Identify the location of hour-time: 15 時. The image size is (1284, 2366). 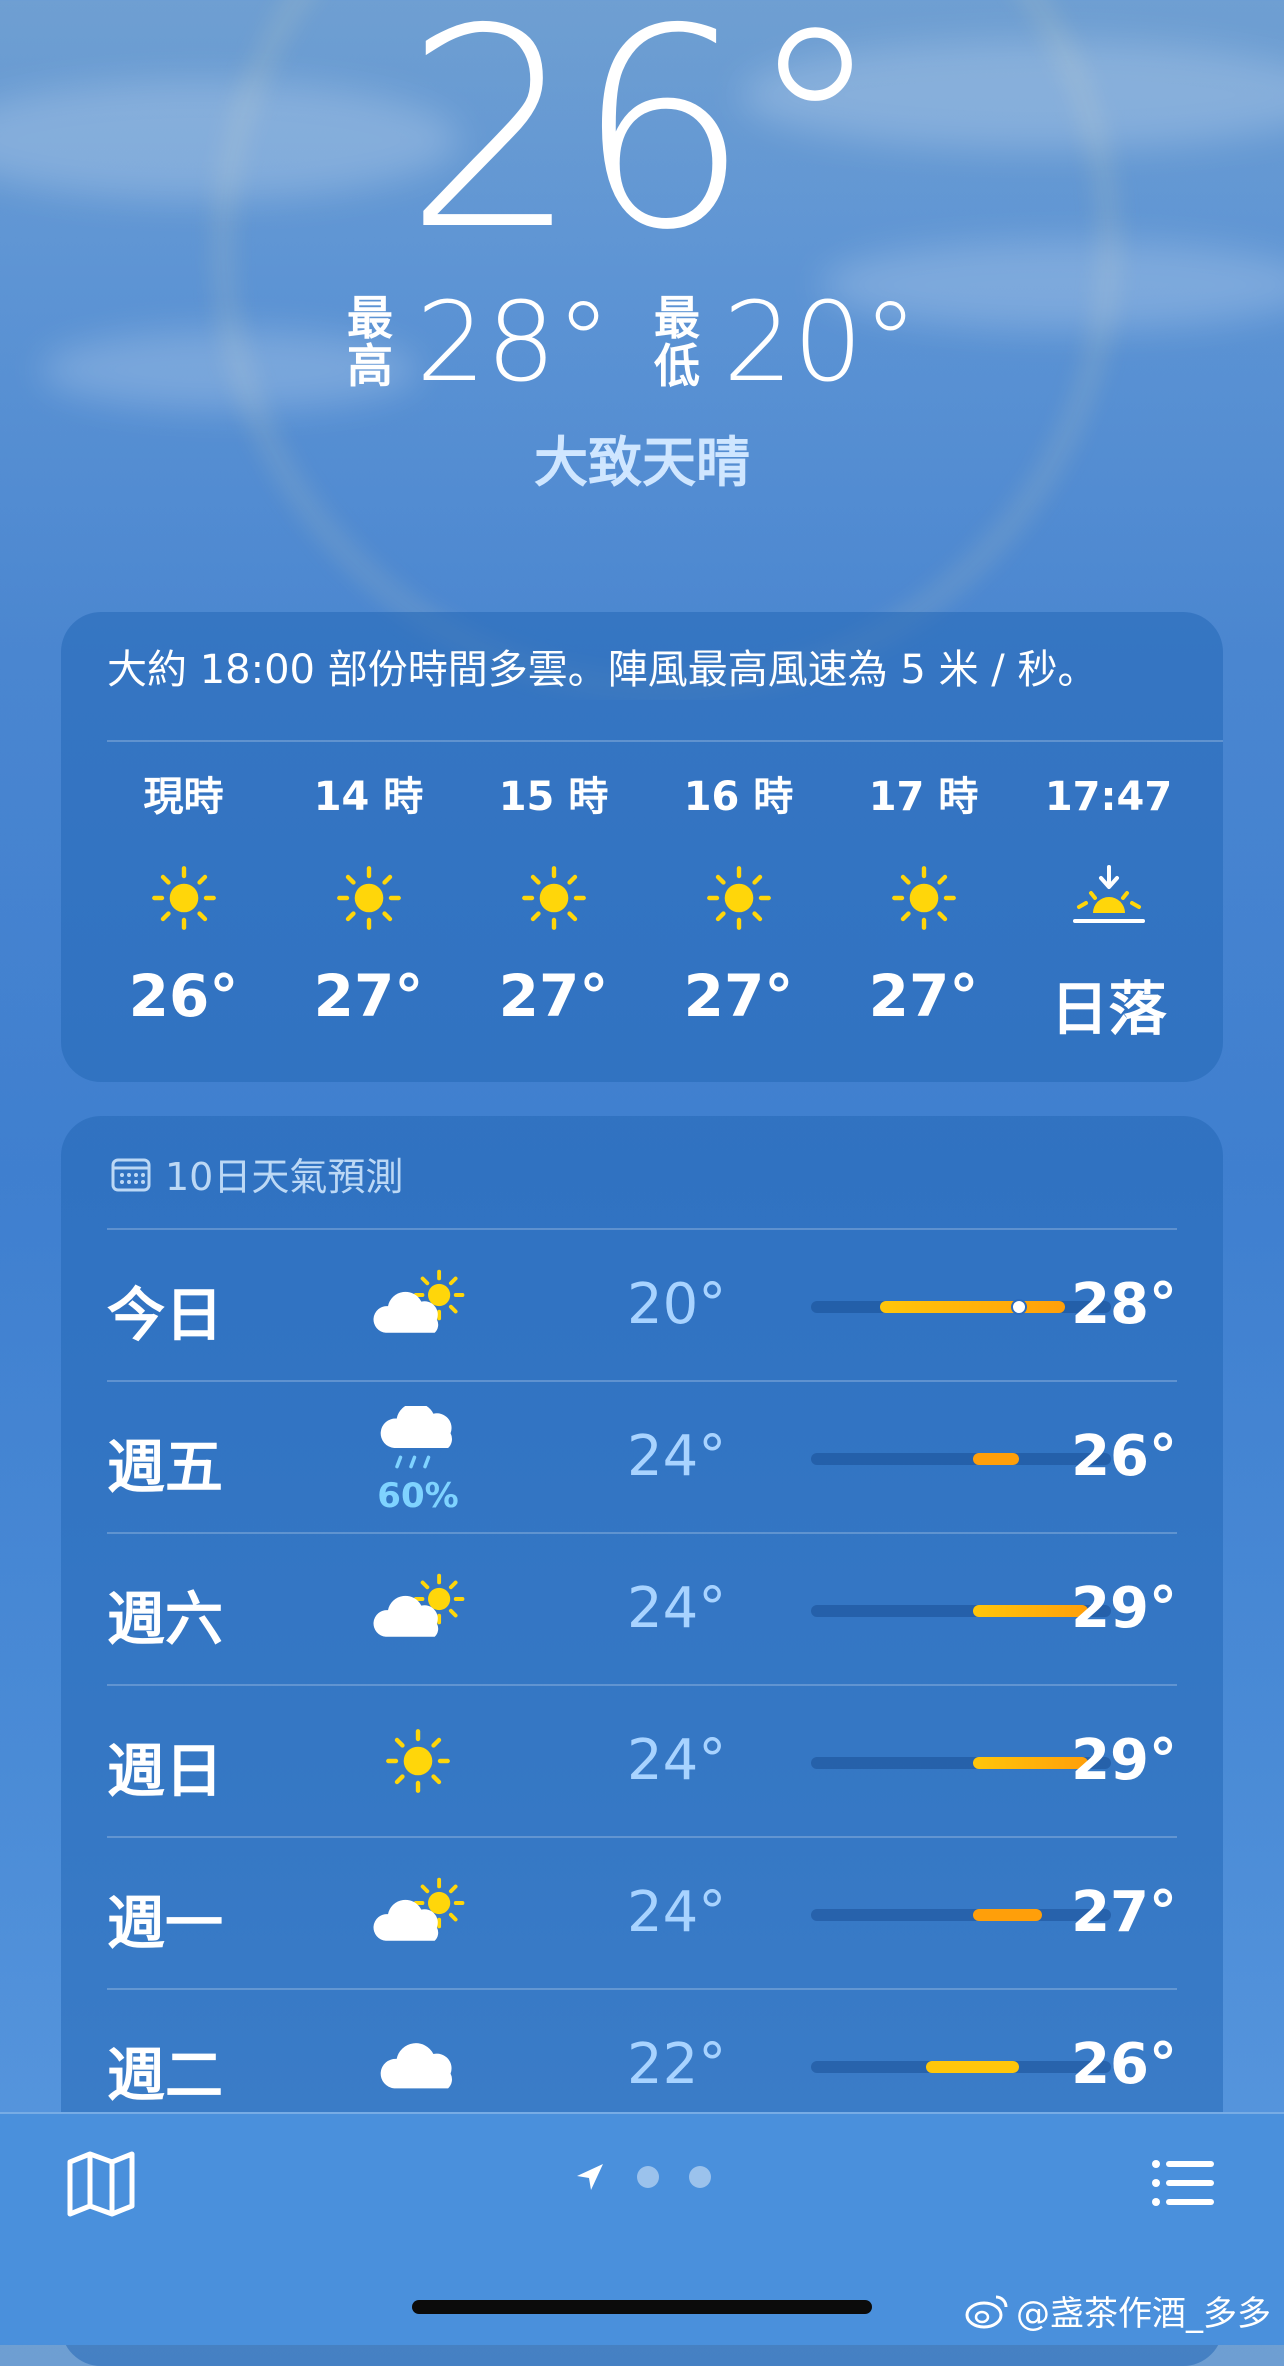
(553, 797).